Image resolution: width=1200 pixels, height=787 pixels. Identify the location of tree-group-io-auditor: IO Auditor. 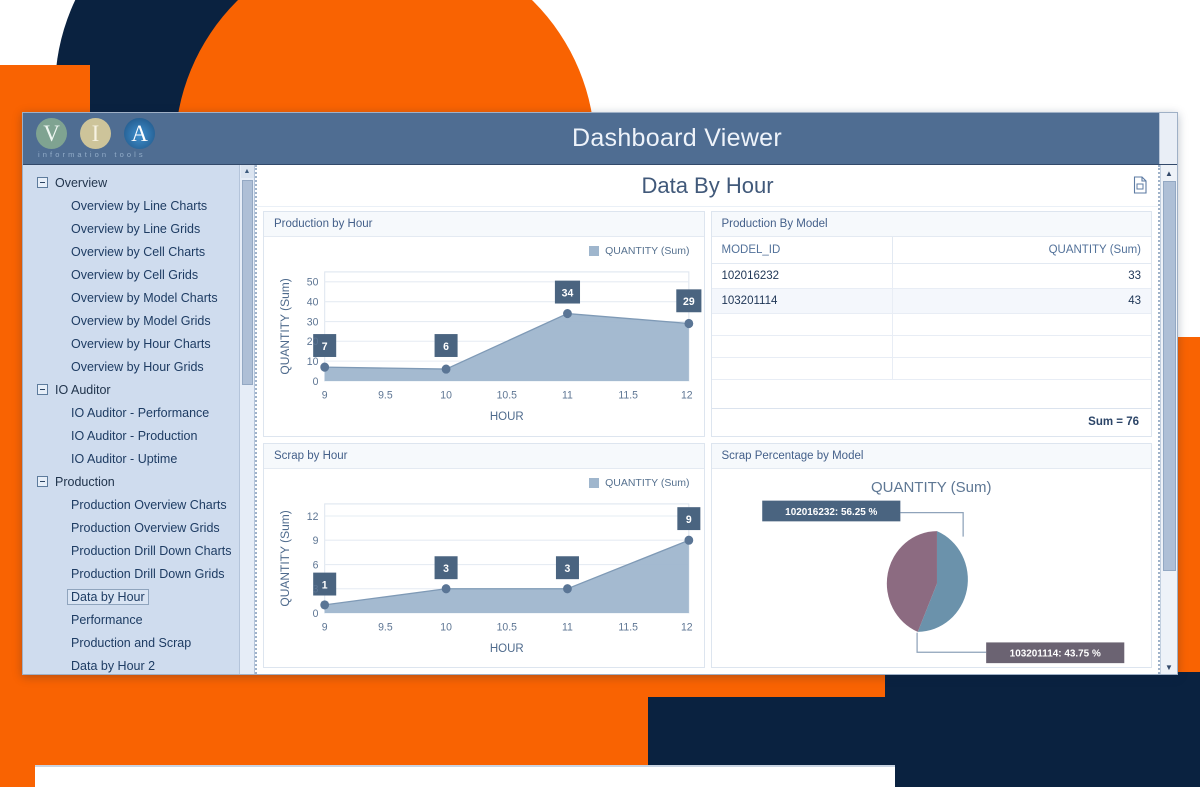
(131, 389).